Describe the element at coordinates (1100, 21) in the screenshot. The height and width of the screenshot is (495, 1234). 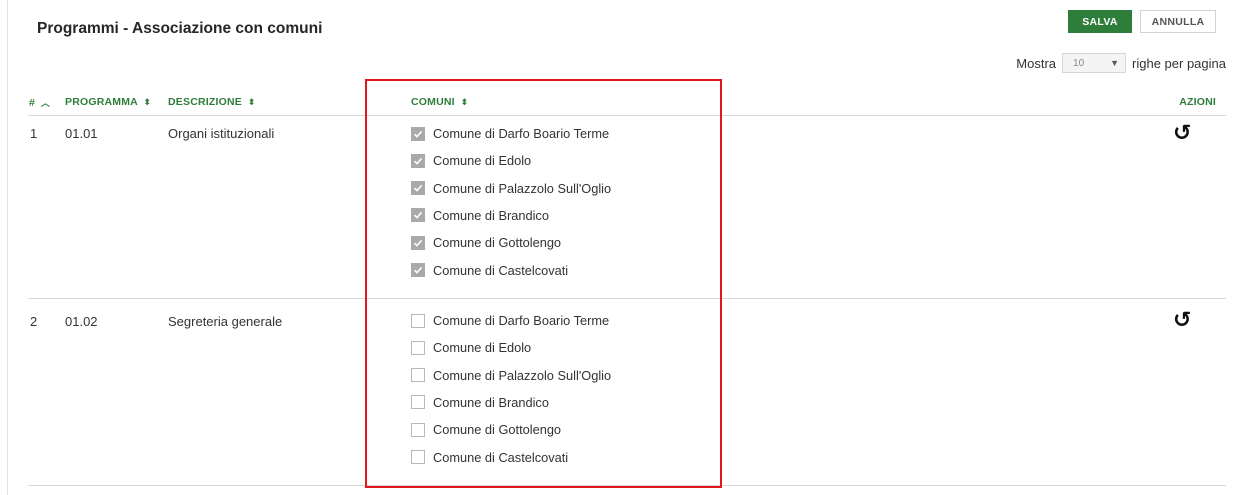
I see `save-button: SALVA` at that location.